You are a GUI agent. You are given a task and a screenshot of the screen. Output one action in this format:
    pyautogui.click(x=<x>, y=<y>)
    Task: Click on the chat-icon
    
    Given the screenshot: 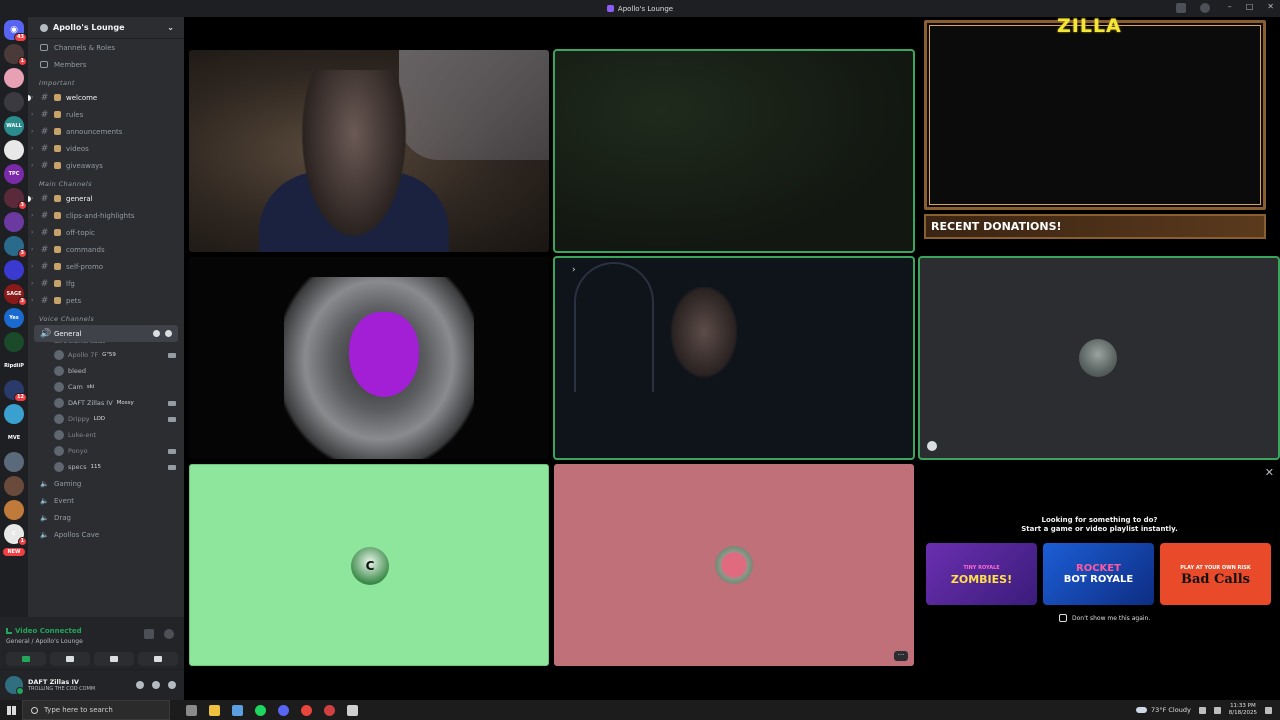 What is the action you would take?
    pyautogui.click(x=156, y=333)
    